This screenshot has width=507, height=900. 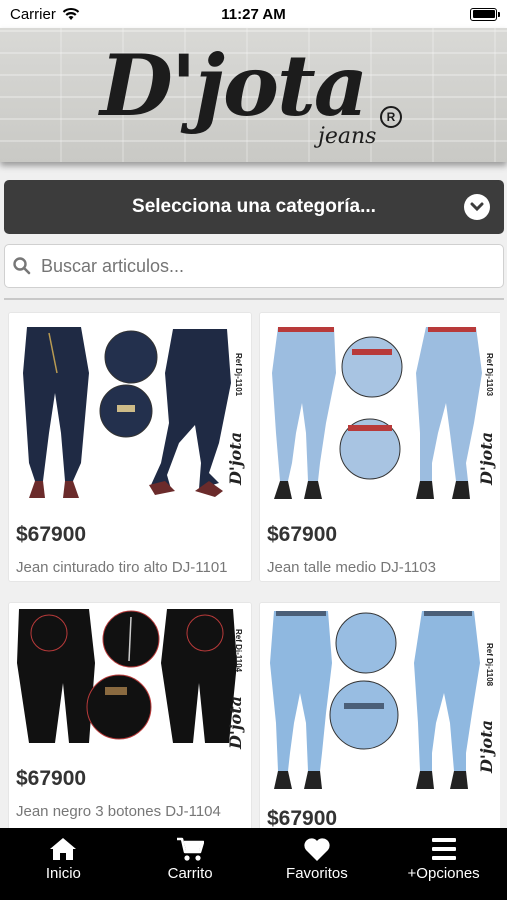 I want to click on tab-label: +Opciones, so click(x=443, y=873).